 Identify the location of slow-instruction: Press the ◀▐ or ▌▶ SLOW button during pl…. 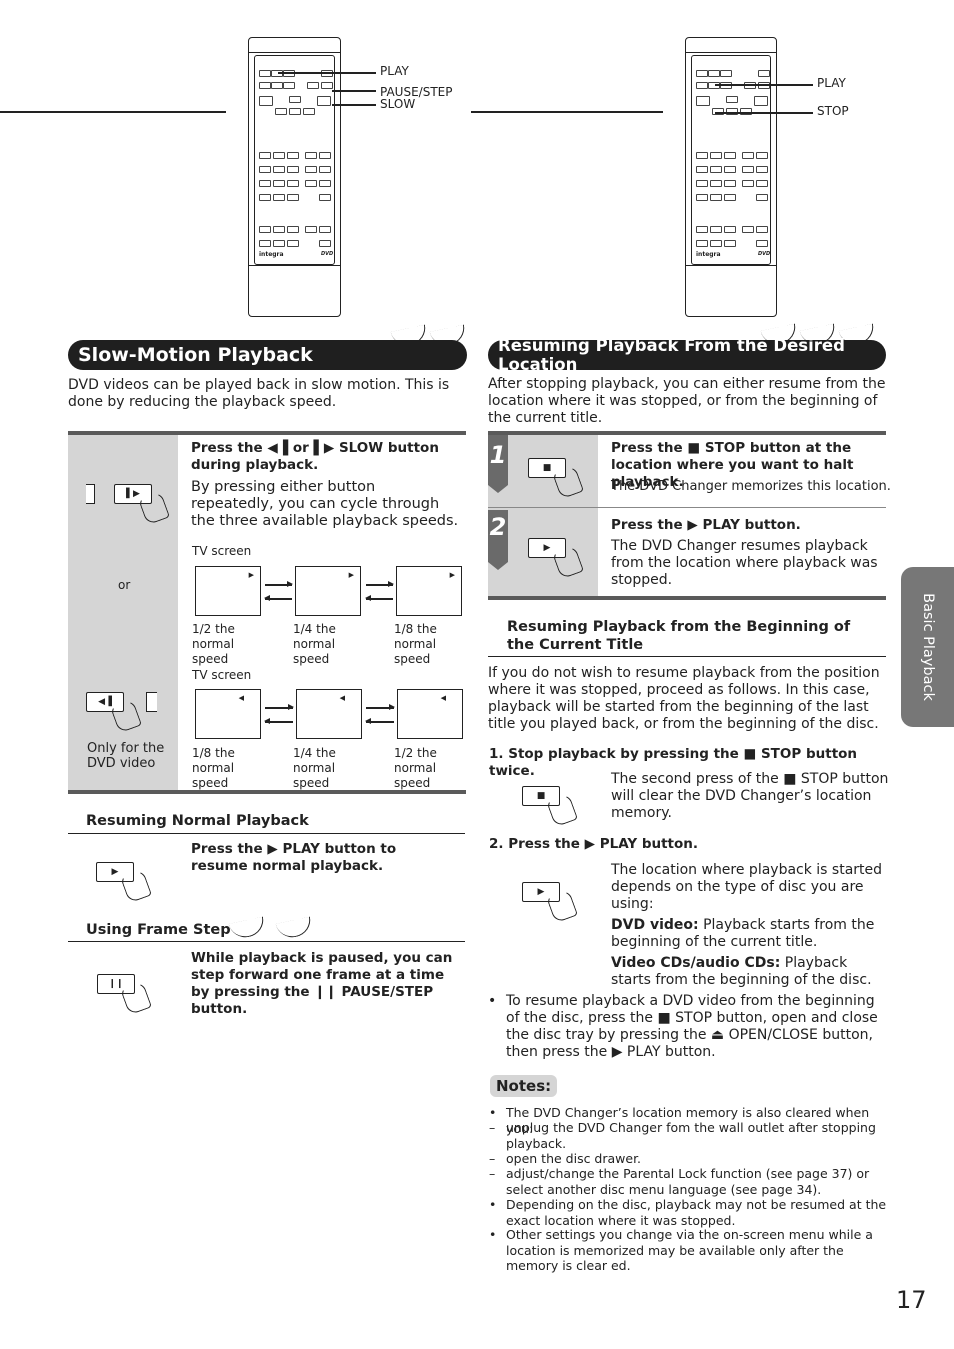
(315, 456).